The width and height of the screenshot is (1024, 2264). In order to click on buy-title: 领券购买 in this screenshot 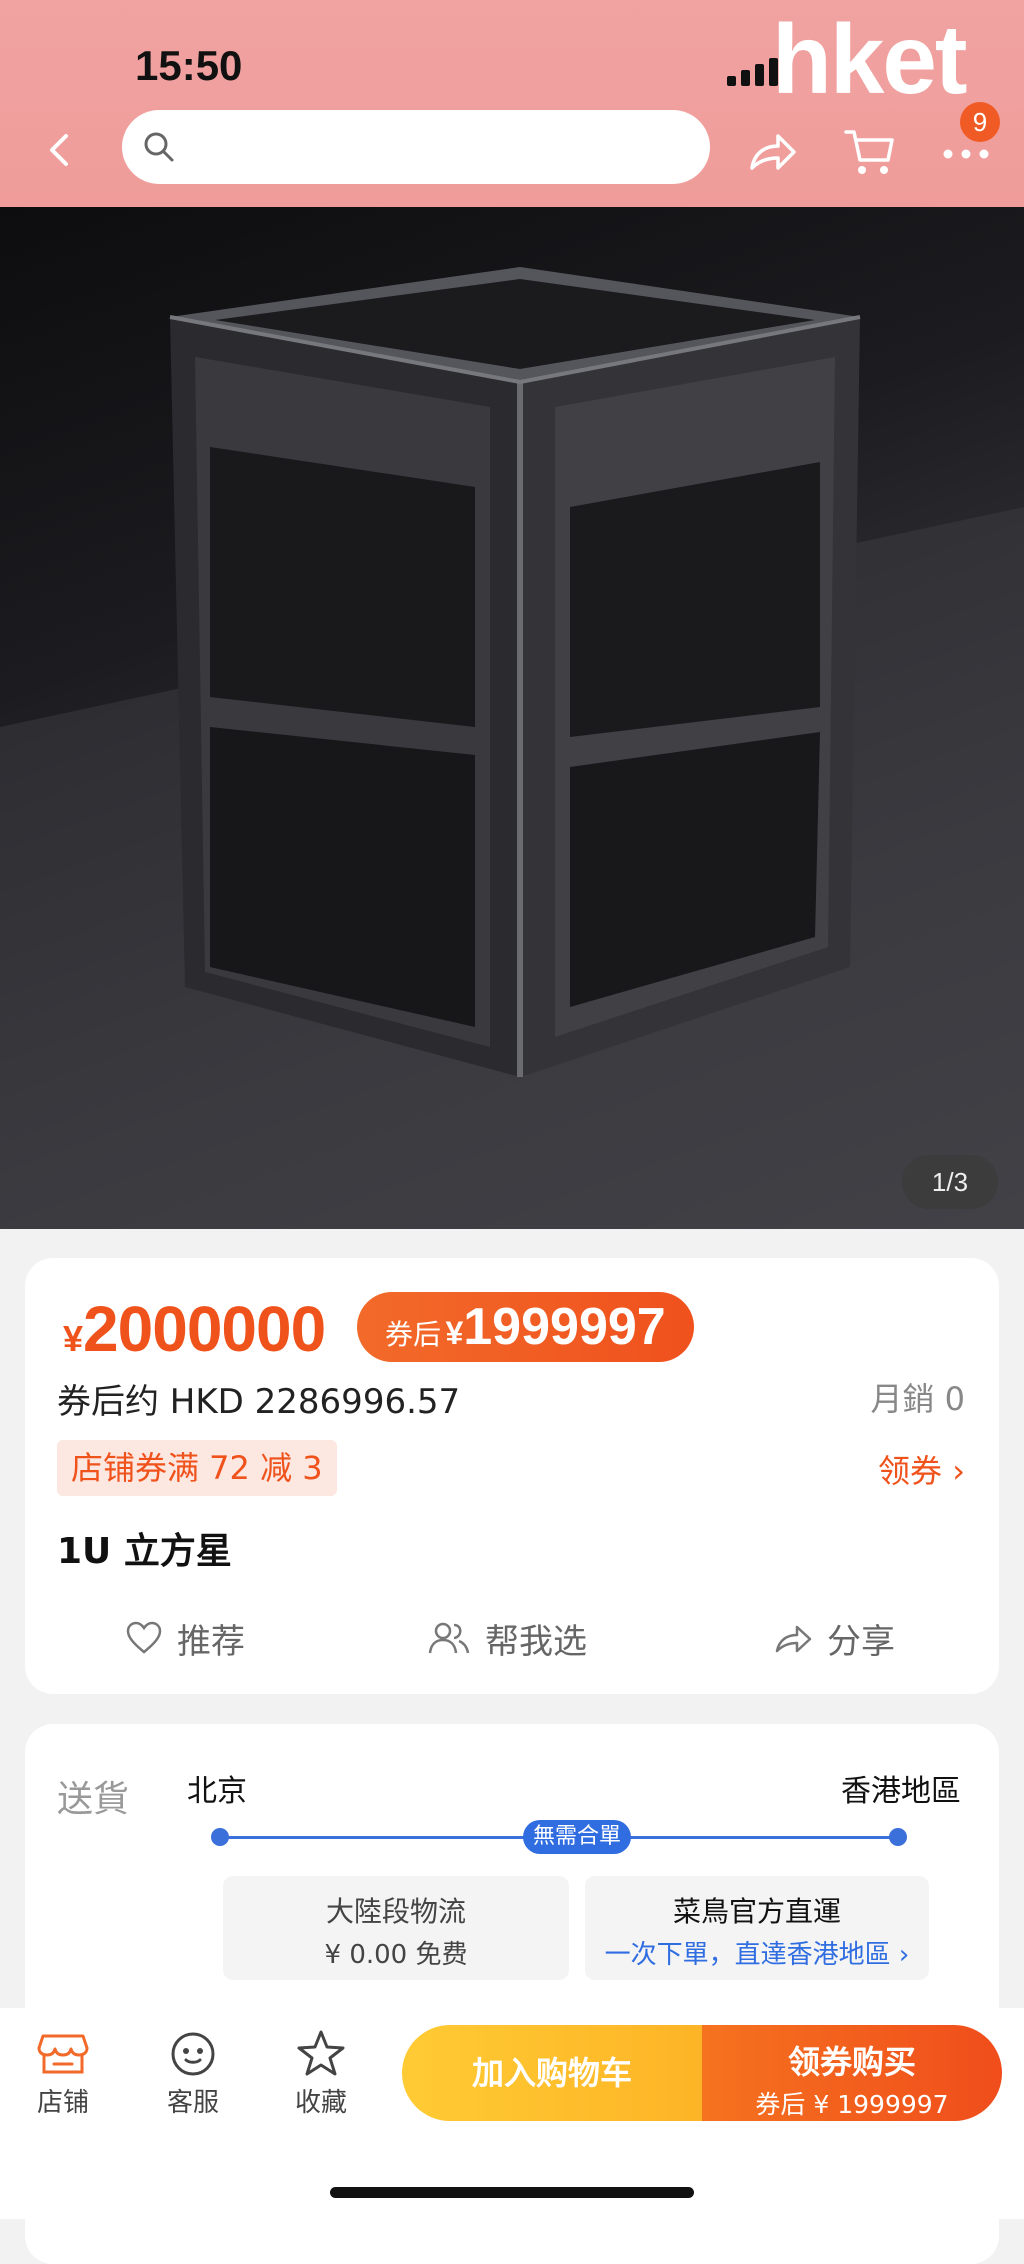, I will do `click(851, 2062)`.